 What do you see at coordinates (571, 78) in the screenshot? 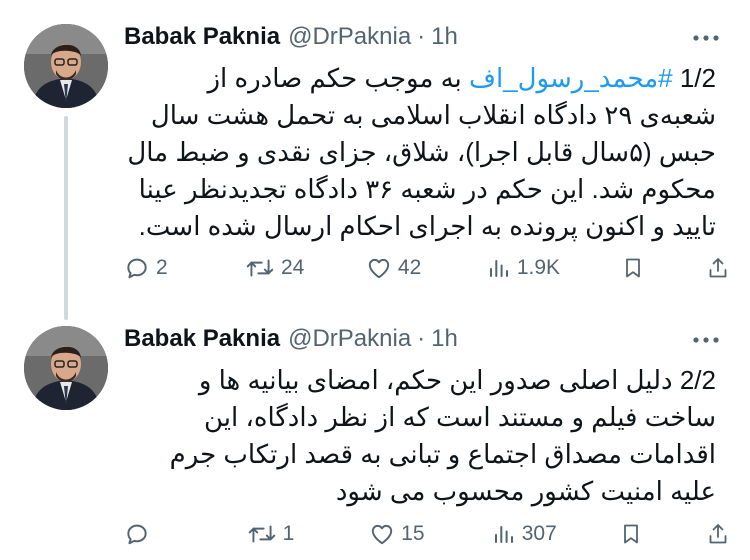
I see `hashtag-link: #محمد_رسول_اف` at bounding box center [571, 78].